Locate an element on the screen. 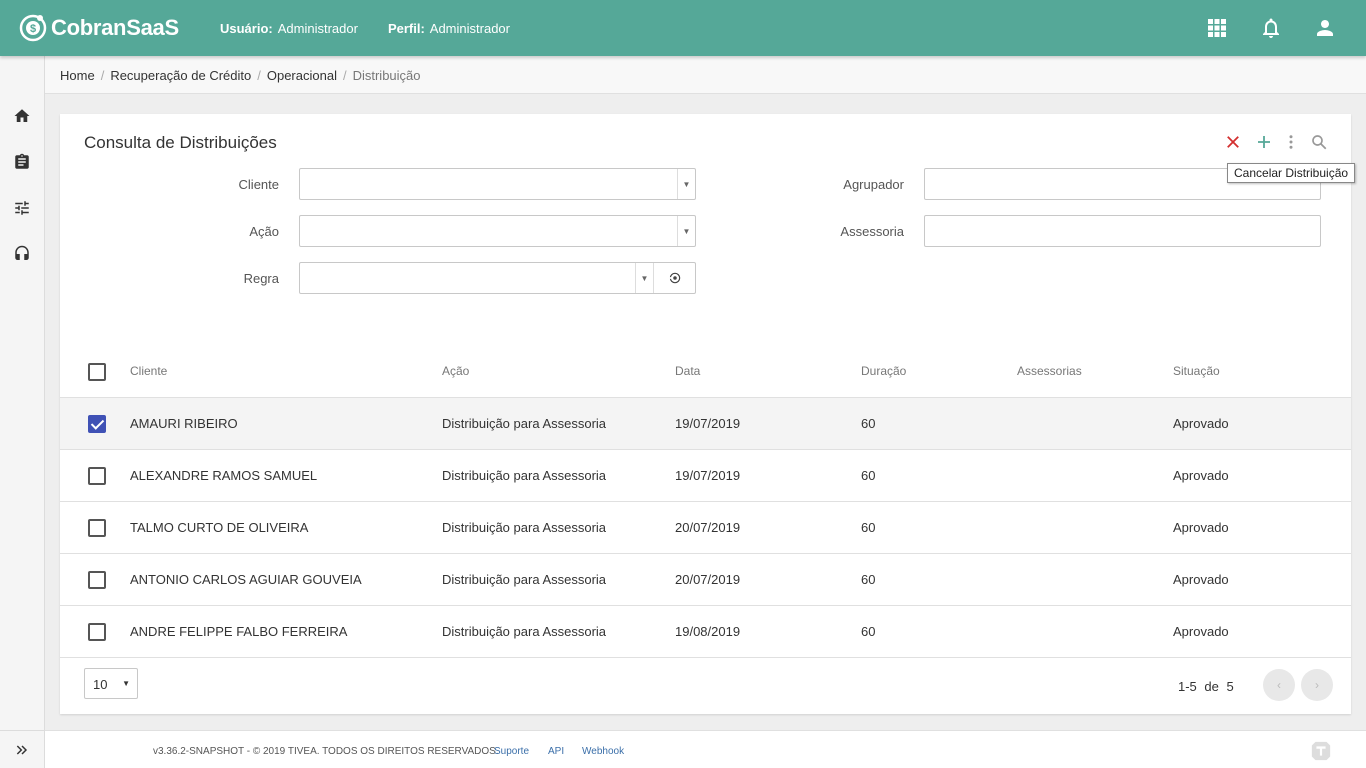 The width and height of the screenshot is (1366, 768). page-size-select: 10 ▼ is located at coordinates (111, 683).